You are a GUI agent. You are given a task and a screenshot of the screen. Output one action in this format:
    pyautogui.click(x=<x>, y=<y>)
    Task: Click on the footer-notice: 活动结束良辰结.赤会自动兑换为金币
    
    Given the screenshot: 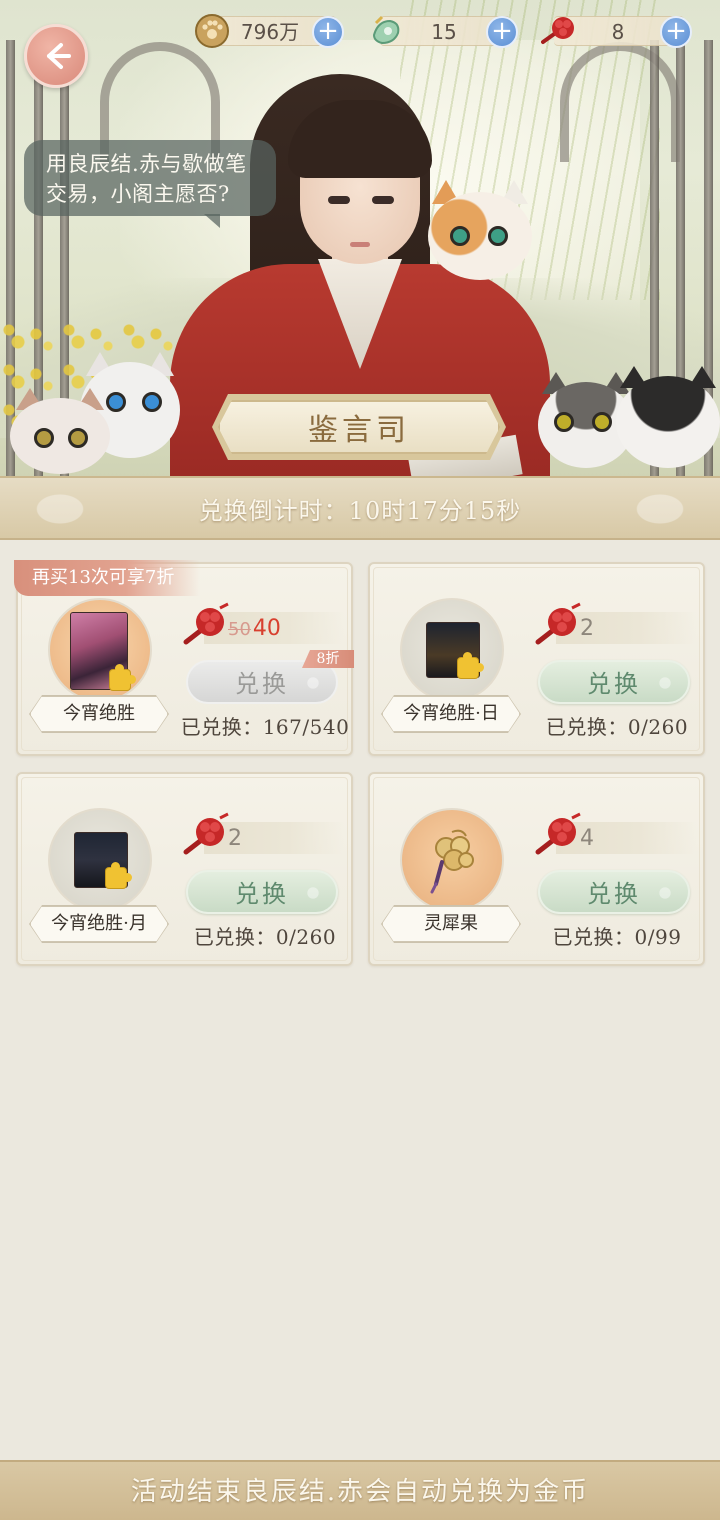 What is the action you would take?
    pyautogui.click(x=360, y=1490)
    